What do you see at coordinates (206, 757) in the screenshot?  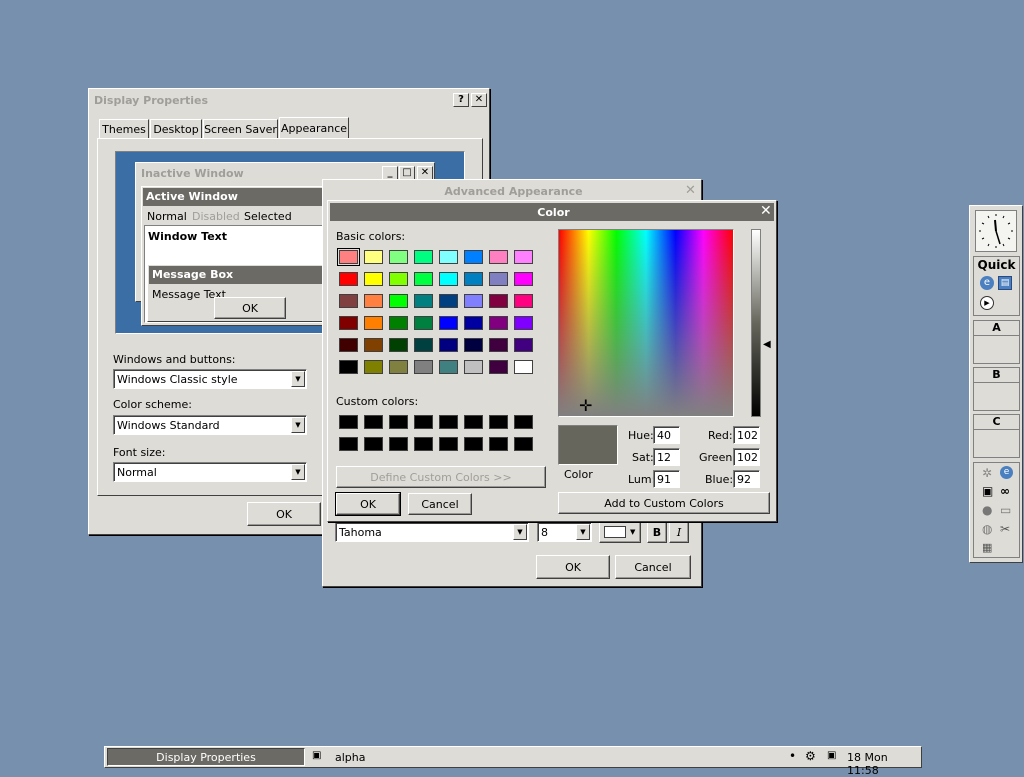 I see `taskbar-item-display-properties: Display Properties` at bounding box center [206, 757].